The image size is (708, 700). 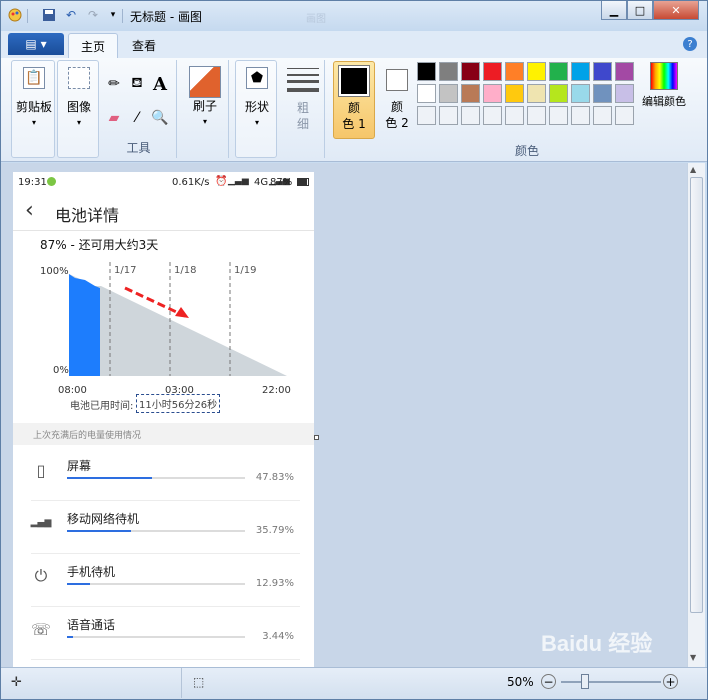 What do you see at coordinates (93, 15) in the screenshot?
I see `redo-icon: ↷` at bounding box center [93, 15].